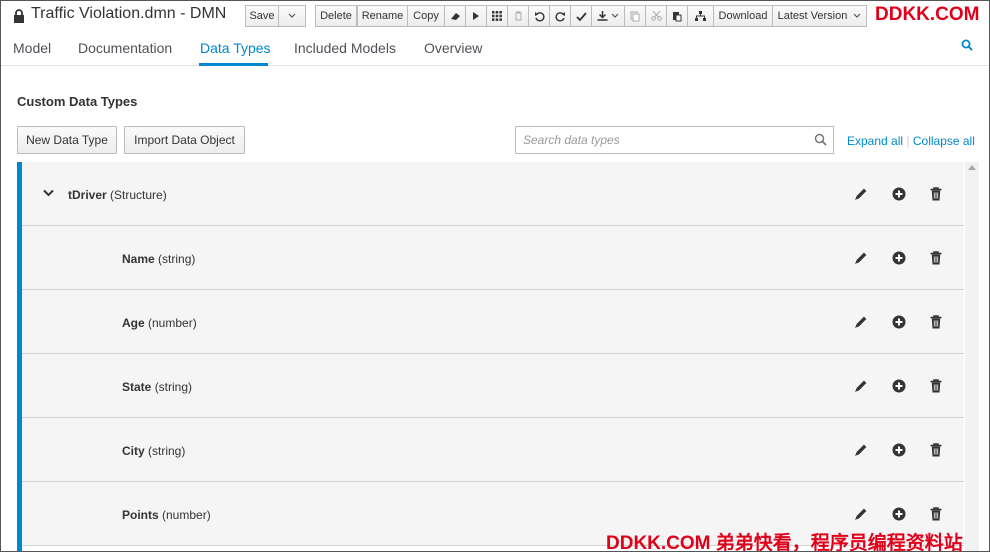  I want to click on download-button: Download, so click(743, 16).